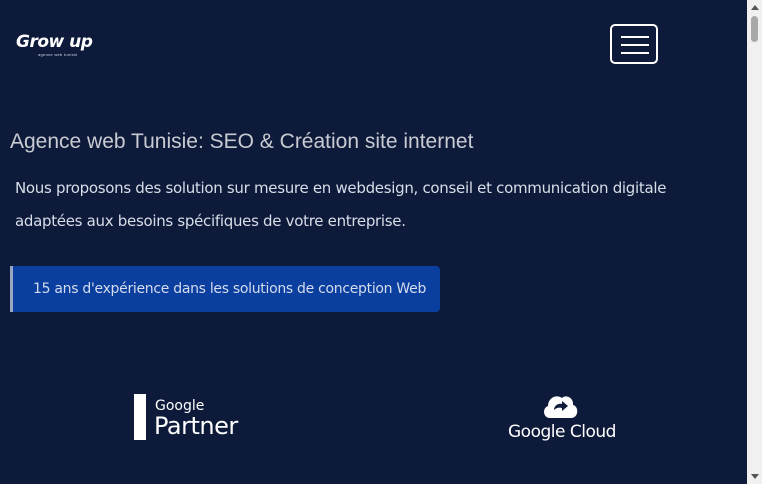 The image size is (762, 484). I want to click on site-logo: Grow up agence web tunisie, so click(56, 46).